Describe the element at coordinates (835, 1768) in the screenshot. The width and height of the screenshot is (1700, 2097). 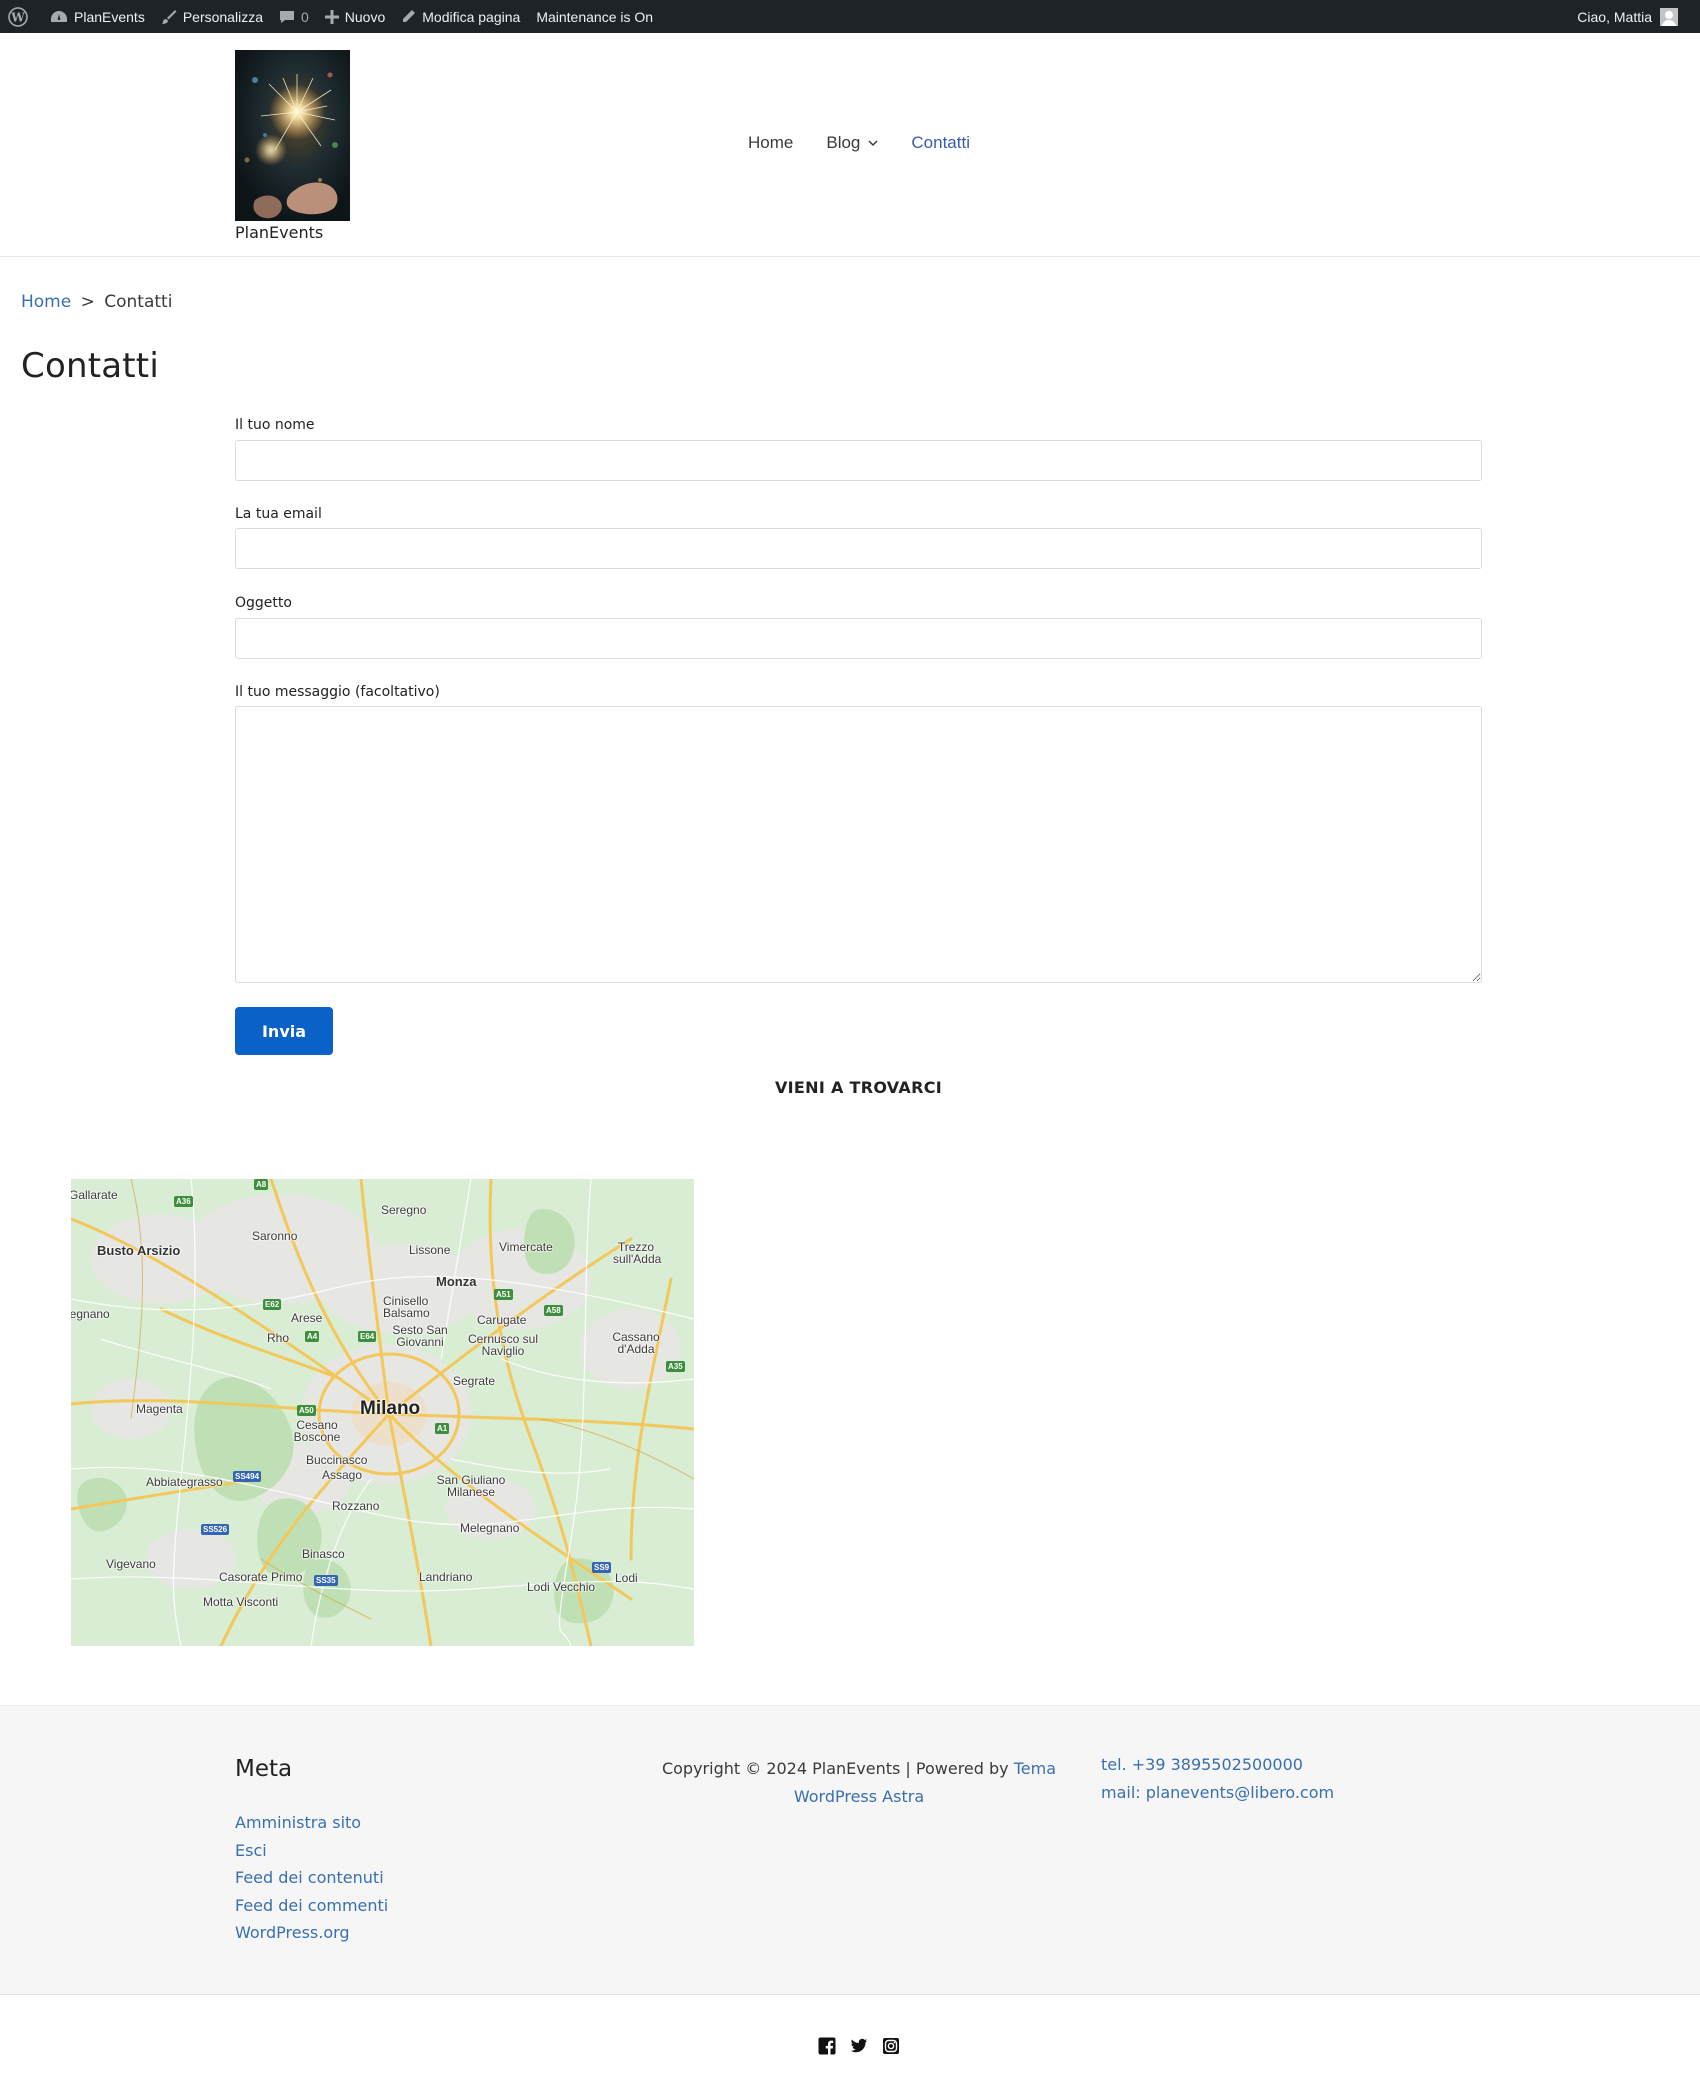
I see `copyright-prefix: Copyright © 2024 PlanEvents | Powered by` at that location.